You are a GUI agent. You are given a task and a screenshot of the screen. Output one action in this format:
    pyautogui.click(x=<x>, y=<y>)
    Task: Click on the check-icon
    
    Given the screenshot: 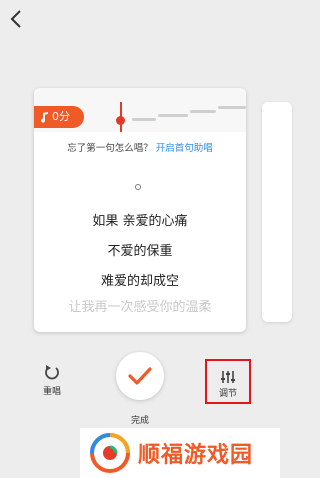 What is the action you would take?
    pyautogui.click(x=140, y=376)
    